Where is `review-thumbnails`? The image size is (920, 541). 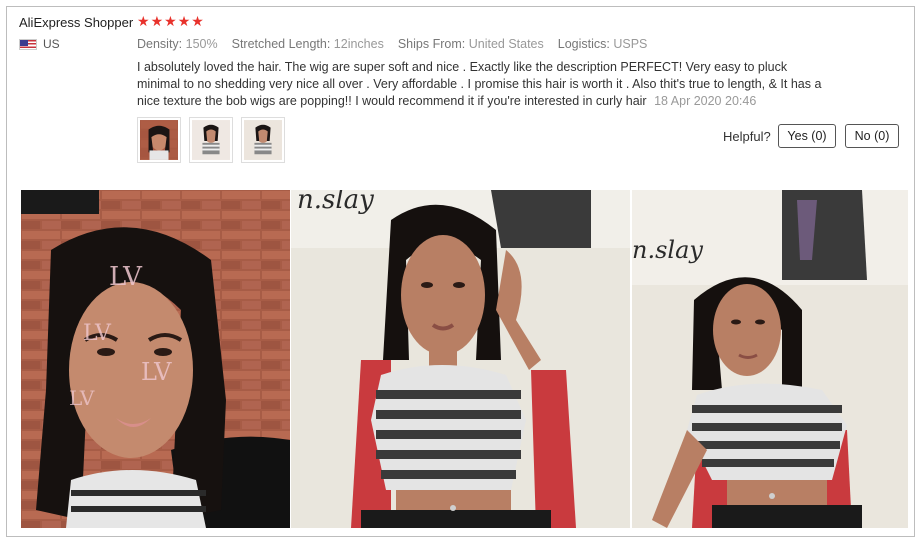 review-thumbnails is located at coordinates (211, 140).